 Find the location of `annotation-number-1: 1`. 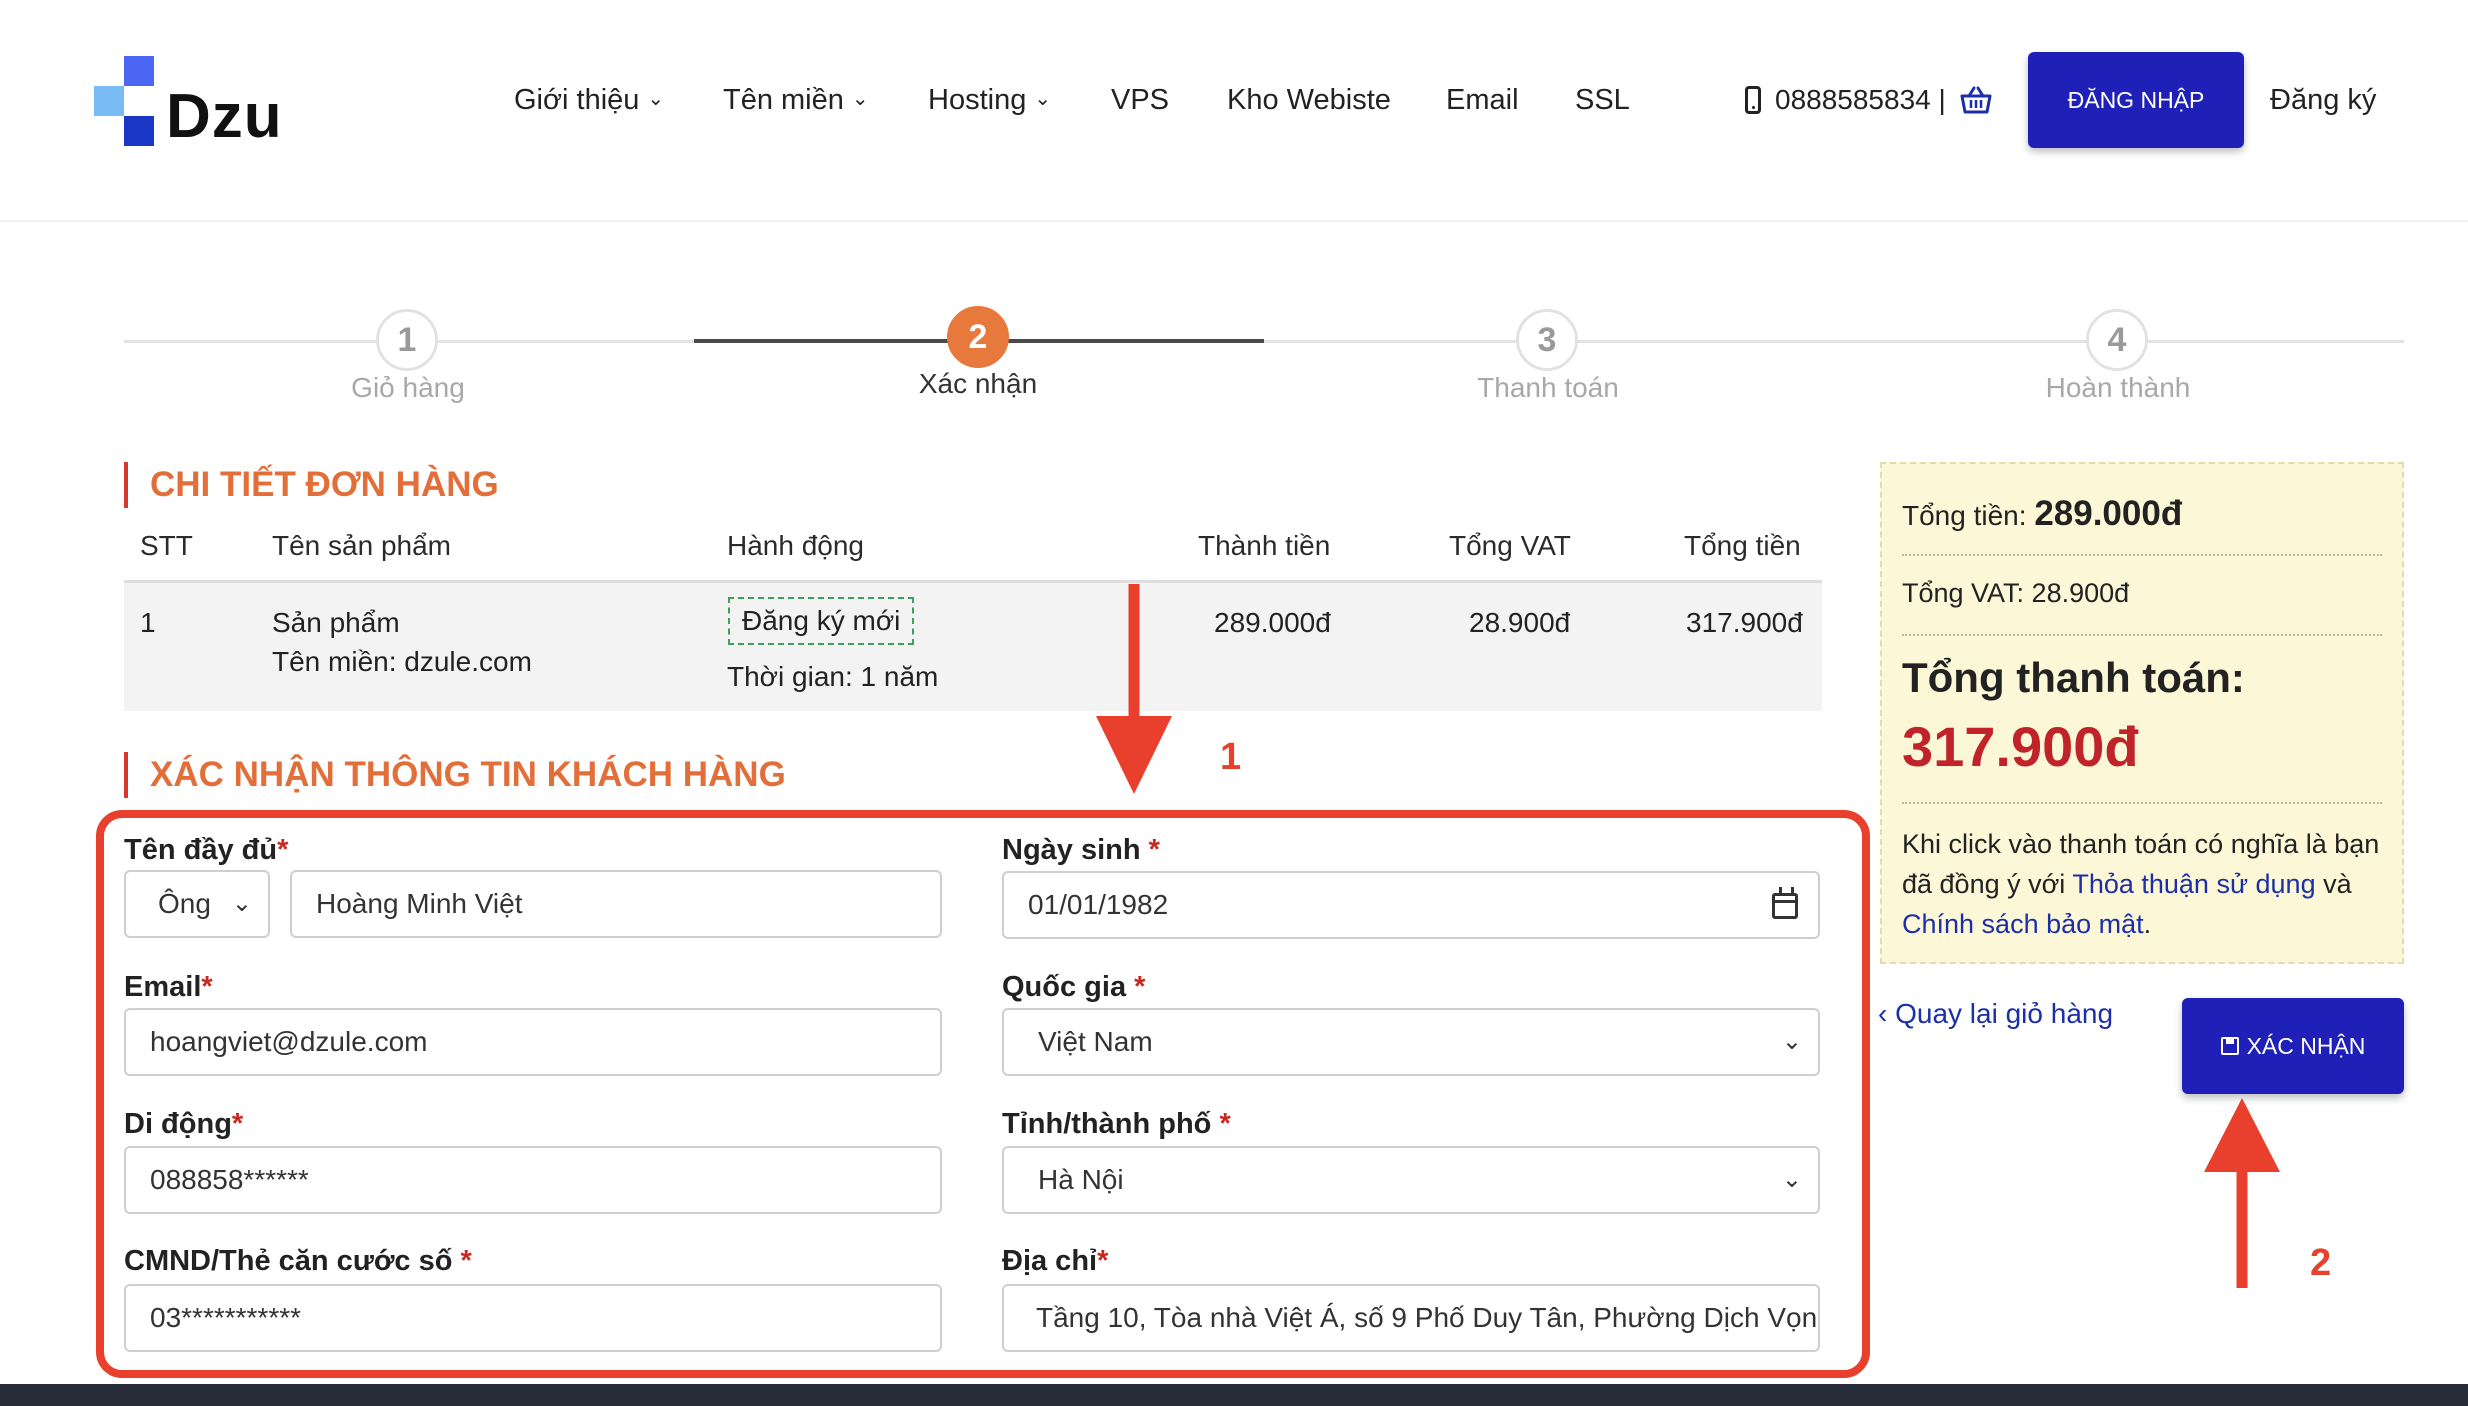

annotation-number-1: 1 is located at coordinates (1231, 757).